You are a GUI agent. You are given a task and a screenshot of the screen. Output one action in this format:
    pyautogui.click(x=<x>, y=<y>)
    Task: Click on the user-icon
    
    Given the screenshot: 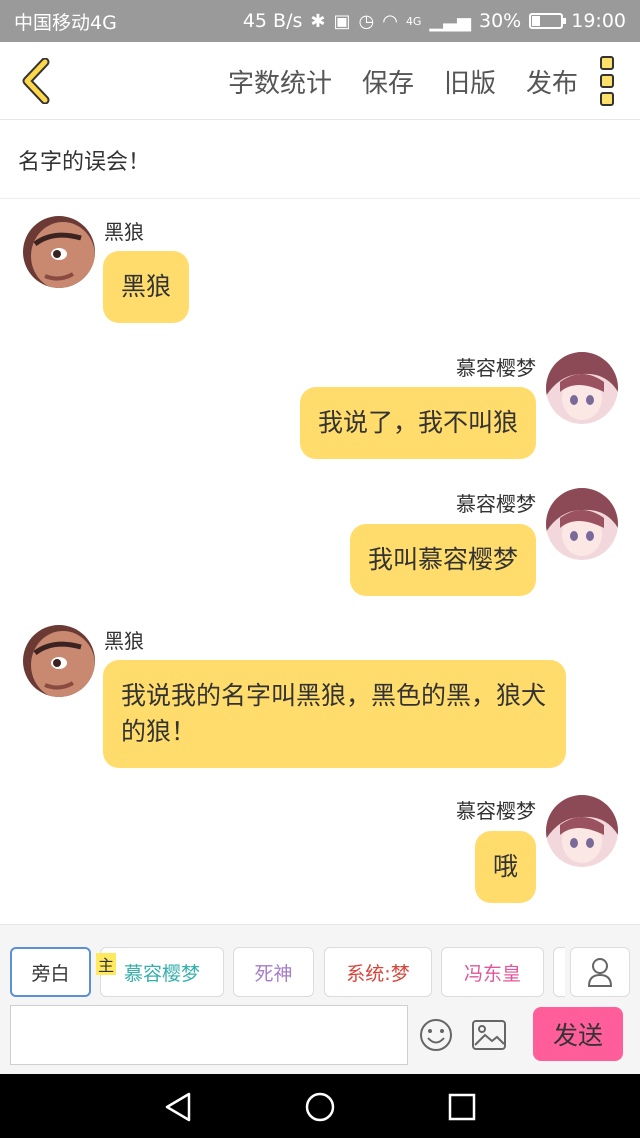 What is the action you would take?
    pyautogui.click(x=600, y=972)
    